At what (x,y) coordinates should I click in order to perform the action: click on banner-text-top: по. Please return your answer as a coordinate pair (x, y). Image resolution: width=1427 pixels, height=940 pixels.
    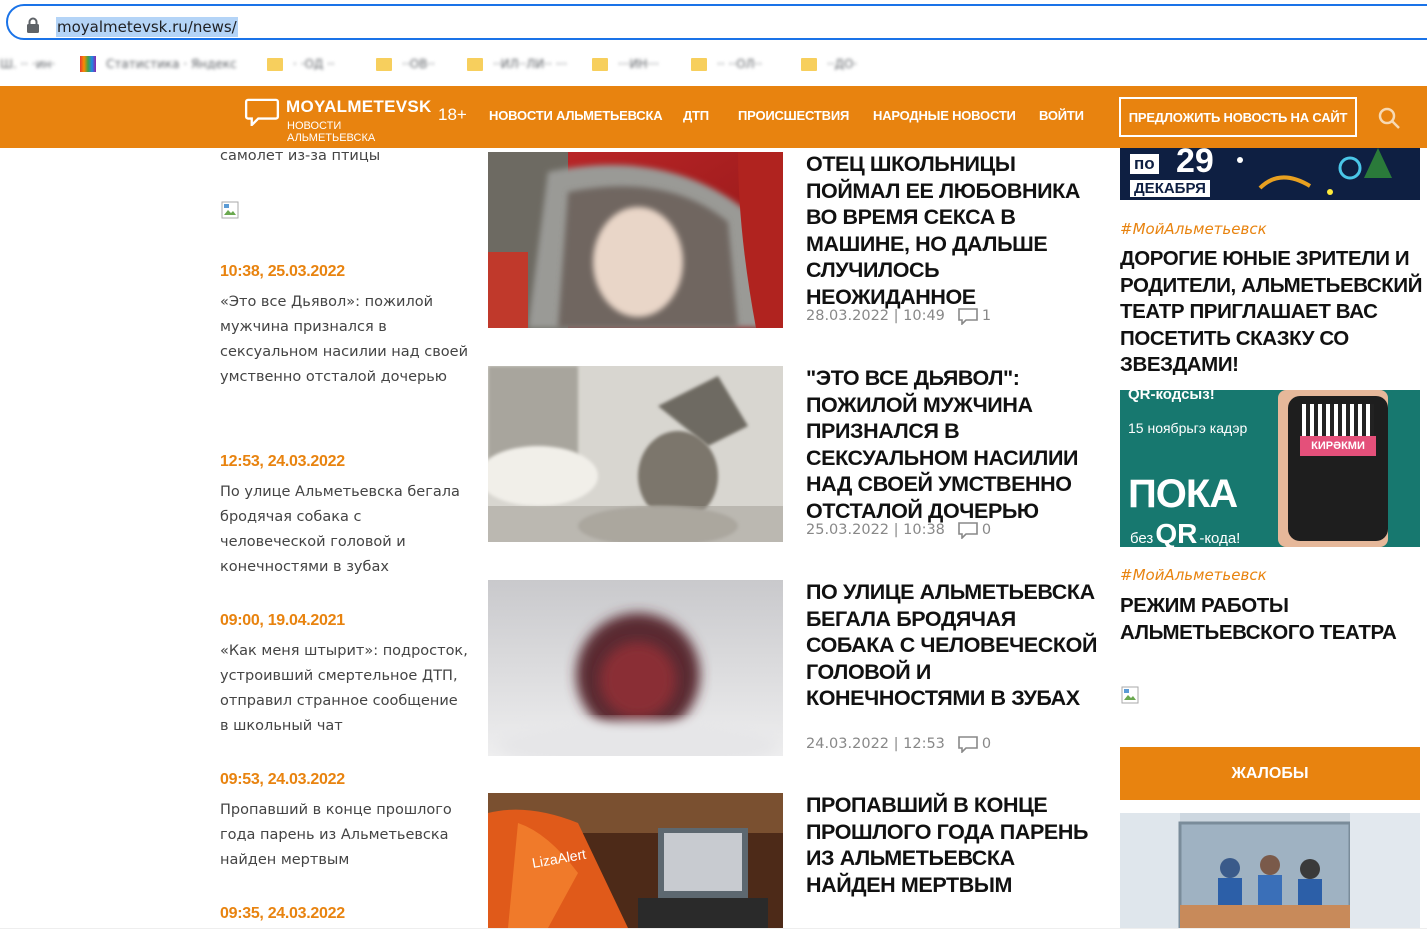
    Looking at the image, I should click on (1144, 164).